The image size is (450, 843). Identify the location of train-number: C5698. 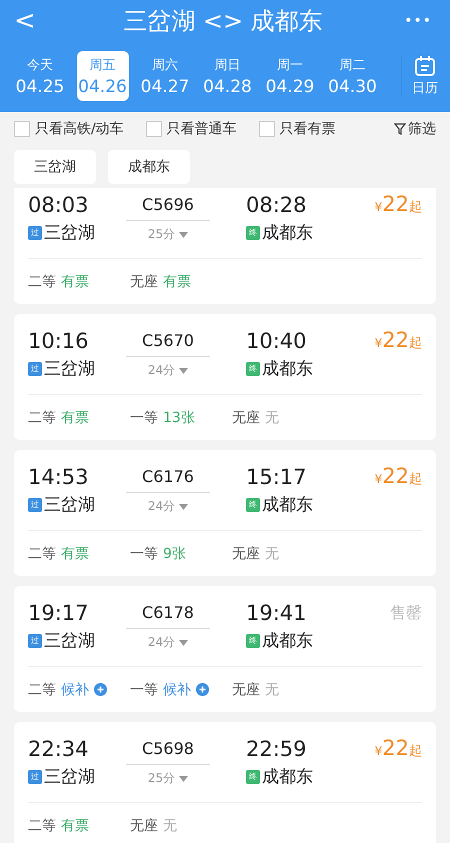
(168, 750).